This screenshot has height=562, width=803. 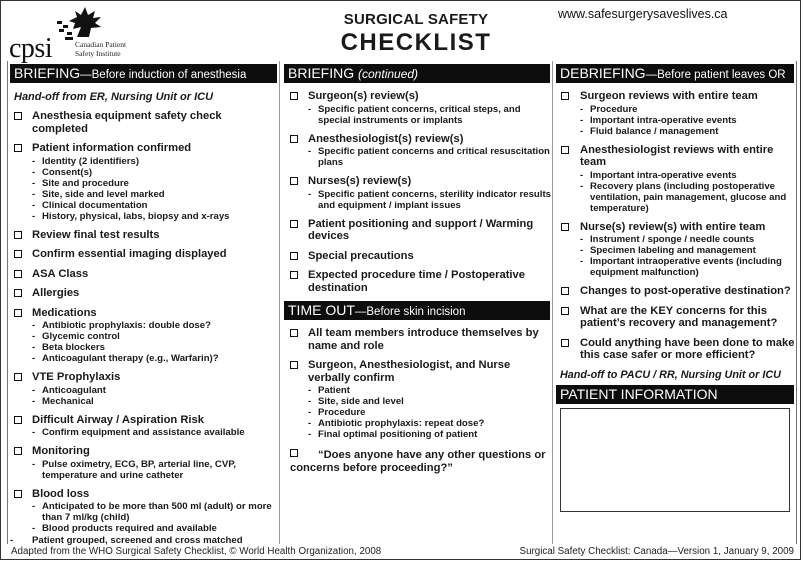 I want to click on checklist-item: VTE Prophylaxis AnticoagulantMechanical, so click(x=143, y=389).